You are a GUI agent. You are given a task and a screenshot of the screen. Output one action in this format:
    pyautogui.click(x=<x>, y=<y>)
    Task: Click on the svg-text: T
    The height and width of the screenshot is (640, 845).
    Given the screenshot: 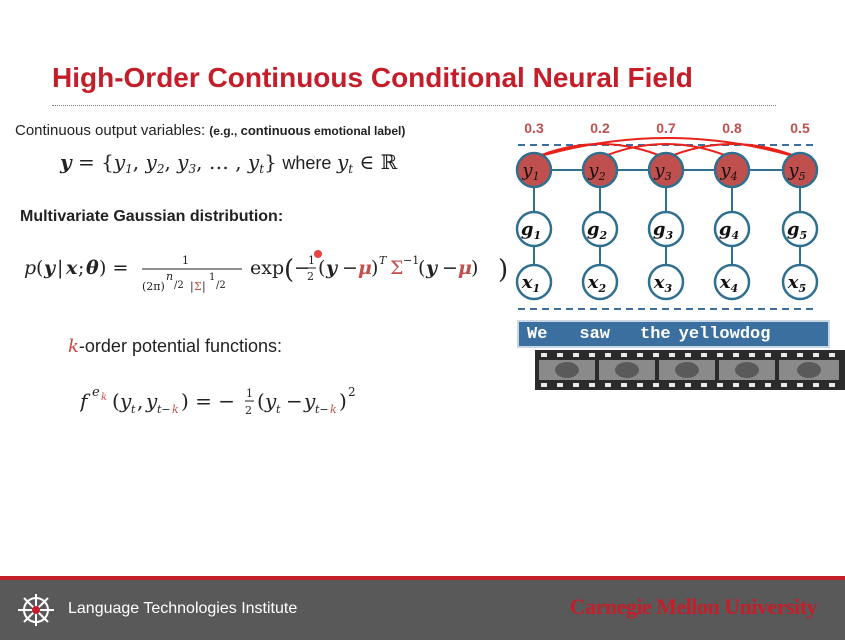 What is the action you would take?
    pyautogui.click(x=383, y=260)
    